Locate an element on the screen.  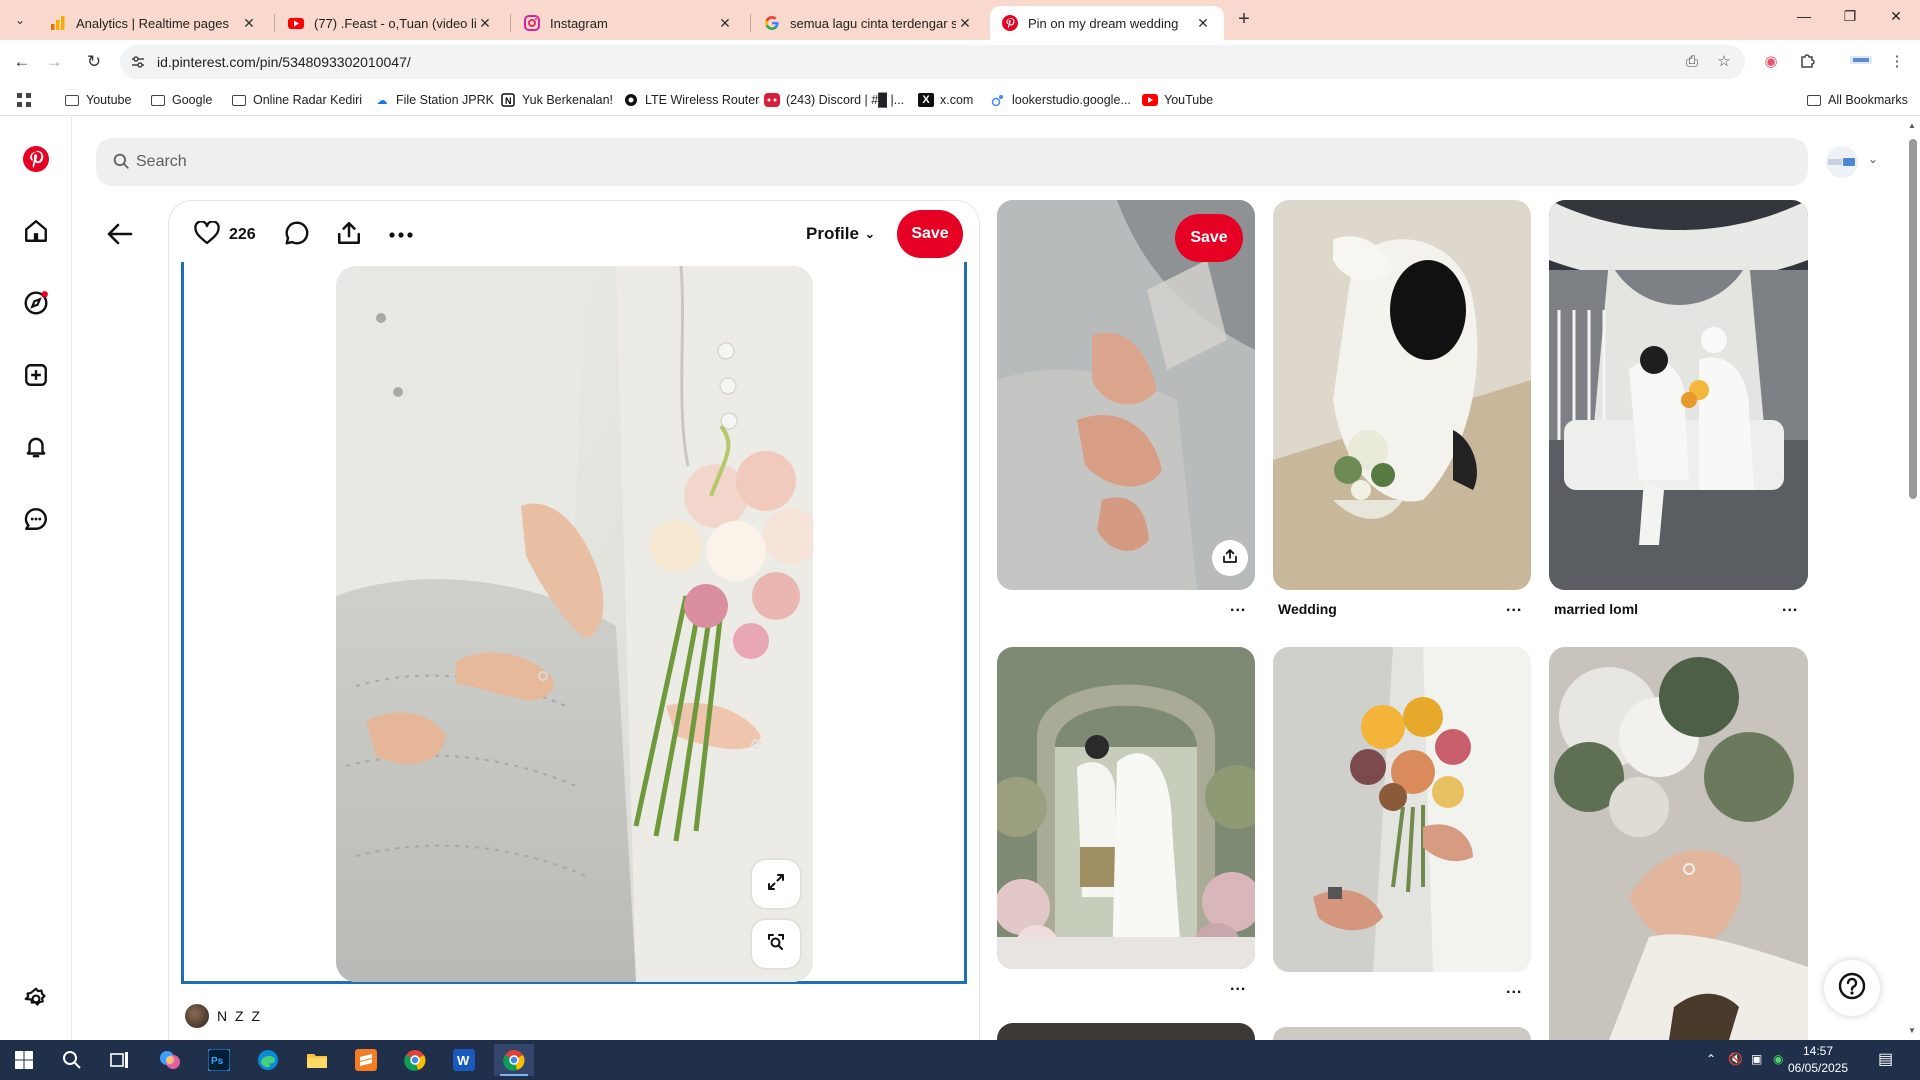
tab-youtube: (77) .Feast - o,Tuan (video lirik) ✕ is located at coordinates (391, 23).